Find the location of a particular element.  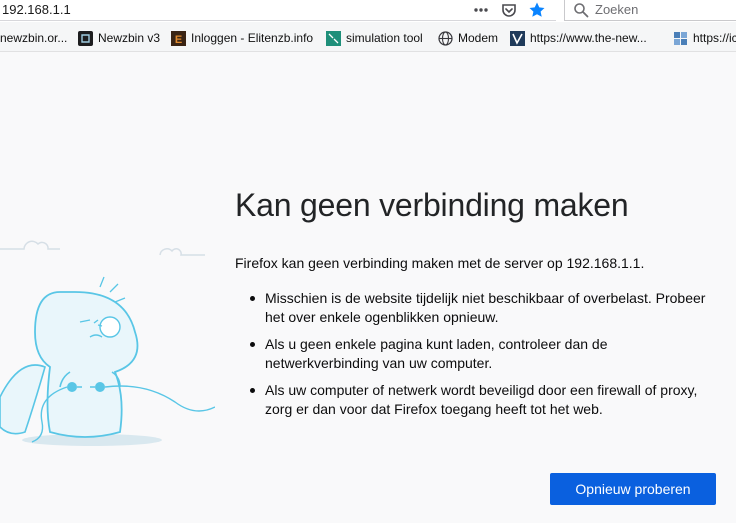

globe-icon is located at coordinates (445, 38).